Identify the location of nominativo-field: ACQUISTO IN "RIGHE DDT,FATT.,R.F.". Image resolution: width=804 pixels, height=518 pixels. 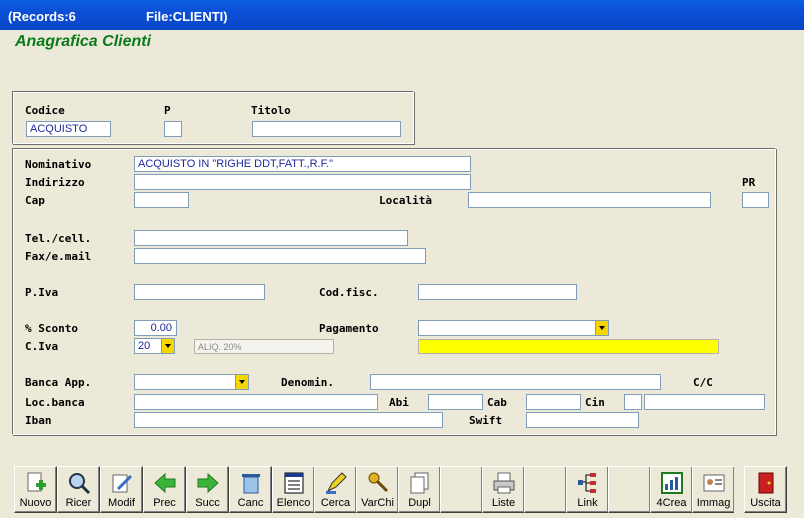
(302, 164).